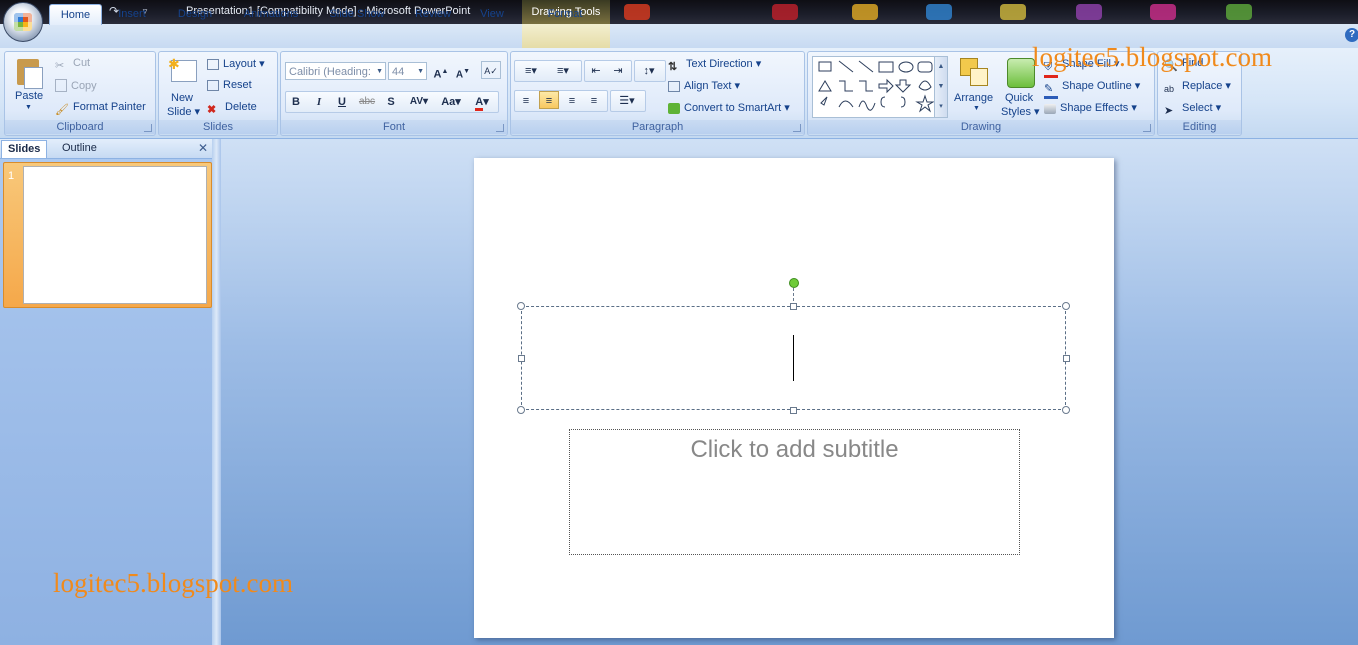 The height and width of the screenshot is (645, 1358). Describe the element at coordinates (793, 410) in the screenshot. I see `resize-handle-bottom` at that location.